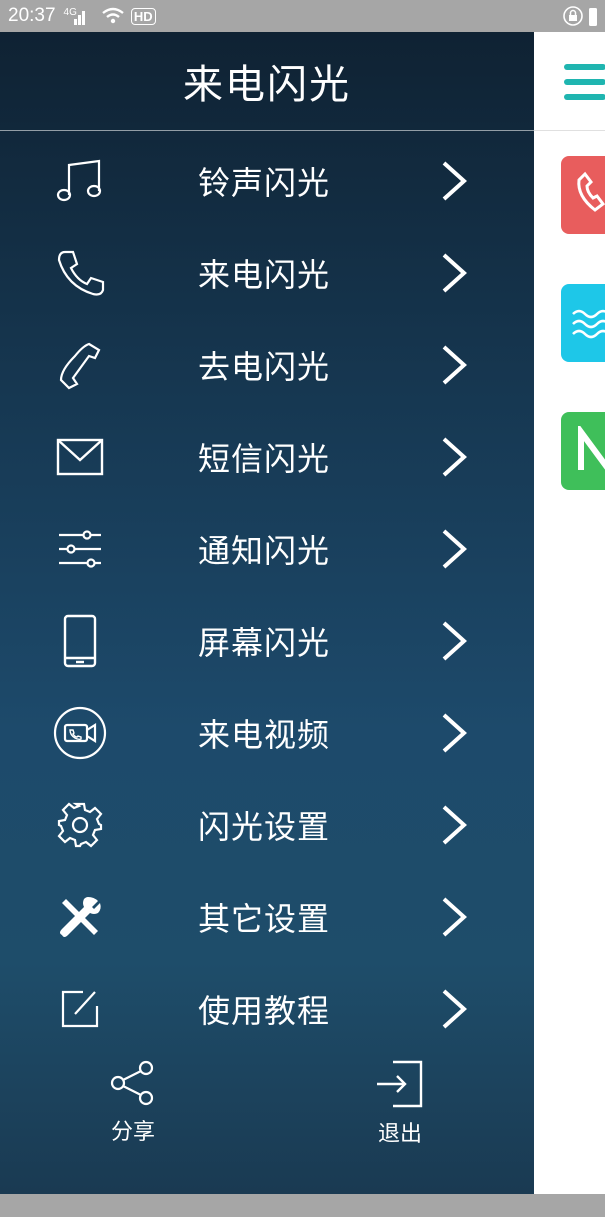 The image size is (605, 1217). What do you see at coordinates (32, 15) in the screenshot?
I see `status-time: 20:37` at bounding box center [32, 15].